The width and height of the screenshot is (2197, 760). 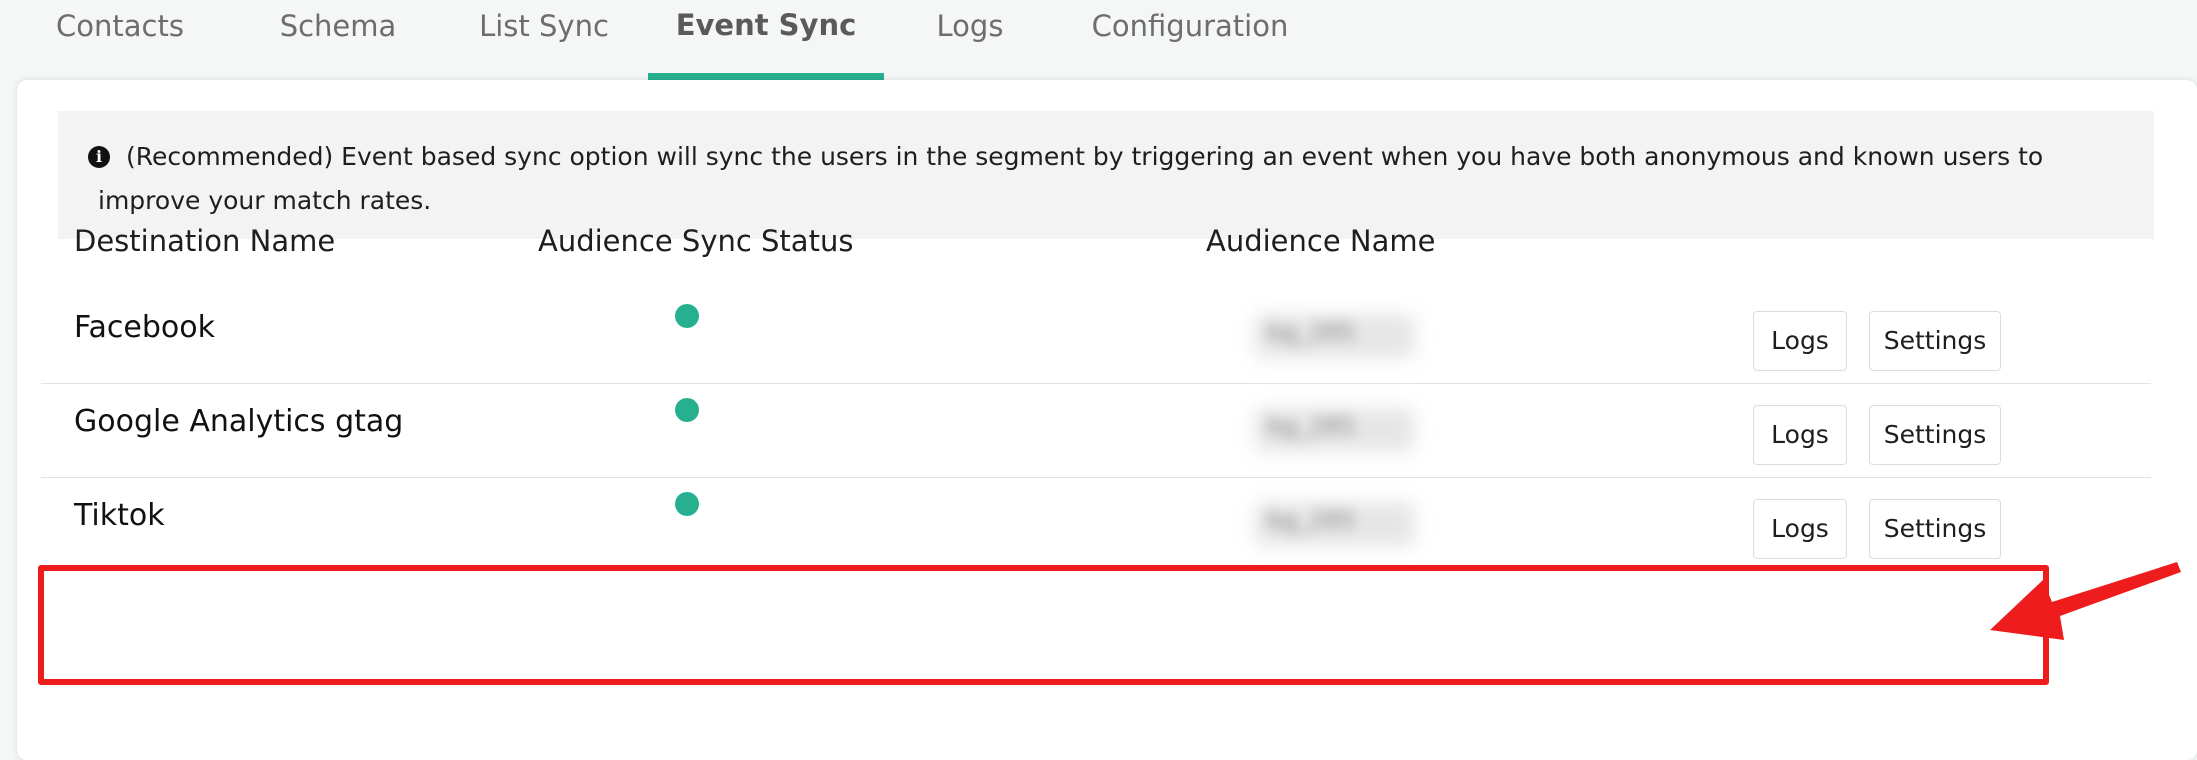 What do you see at coordinates (1096, 337) in the screenshot?
I see `table-row: Facebook bg_285 Logs Settings` at bounding box center [1096, 337].